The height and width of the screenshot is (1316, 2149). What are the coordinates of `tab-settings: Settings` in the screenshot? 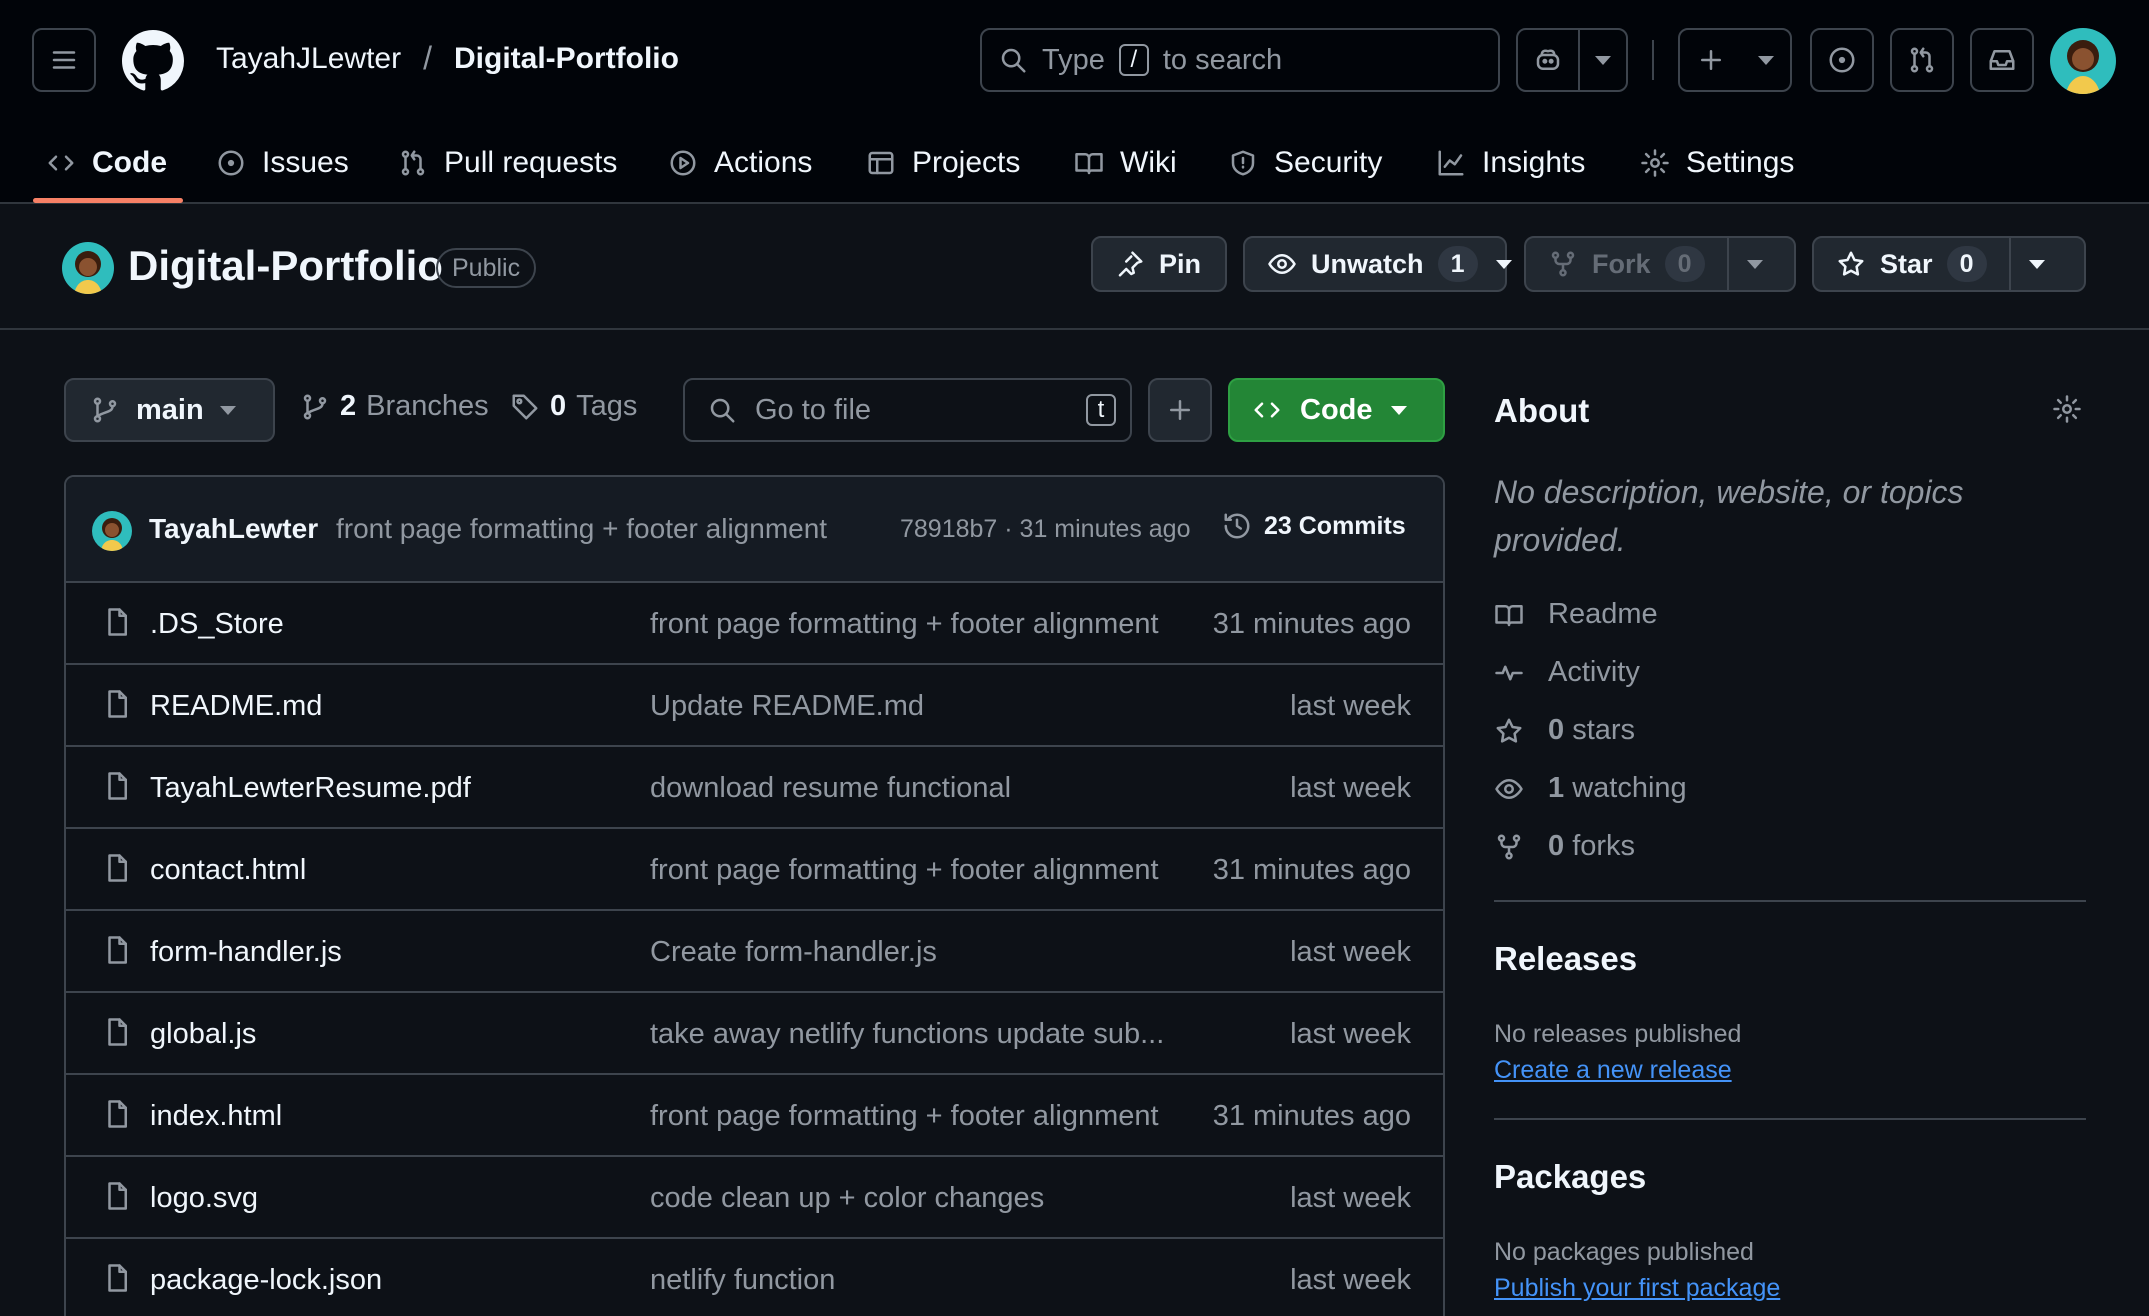 It's located at (1717, 163).